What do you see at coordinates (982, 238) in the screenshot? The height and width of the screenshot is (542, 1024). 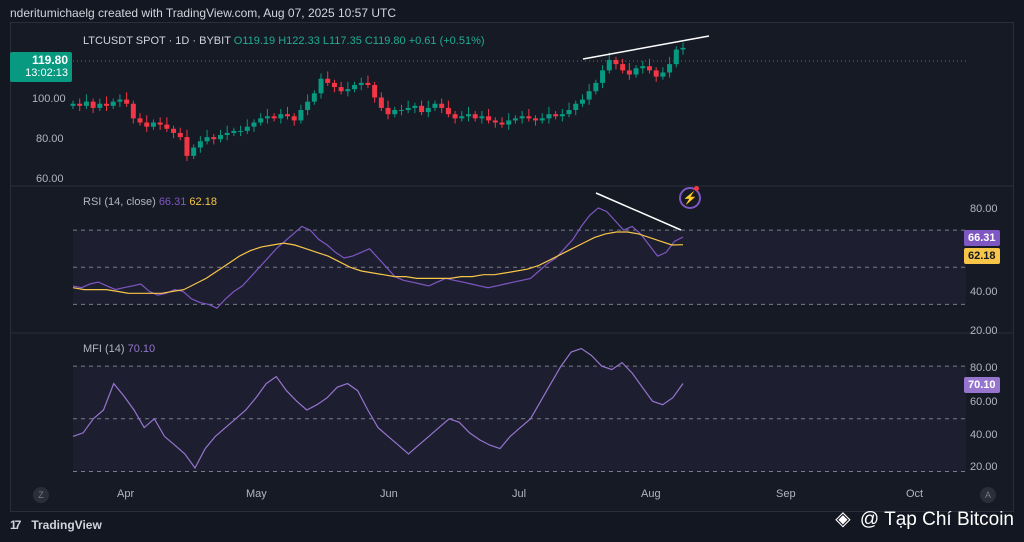 I see `rsi-value-tag: 66.31` at bounding box center [982, 238].